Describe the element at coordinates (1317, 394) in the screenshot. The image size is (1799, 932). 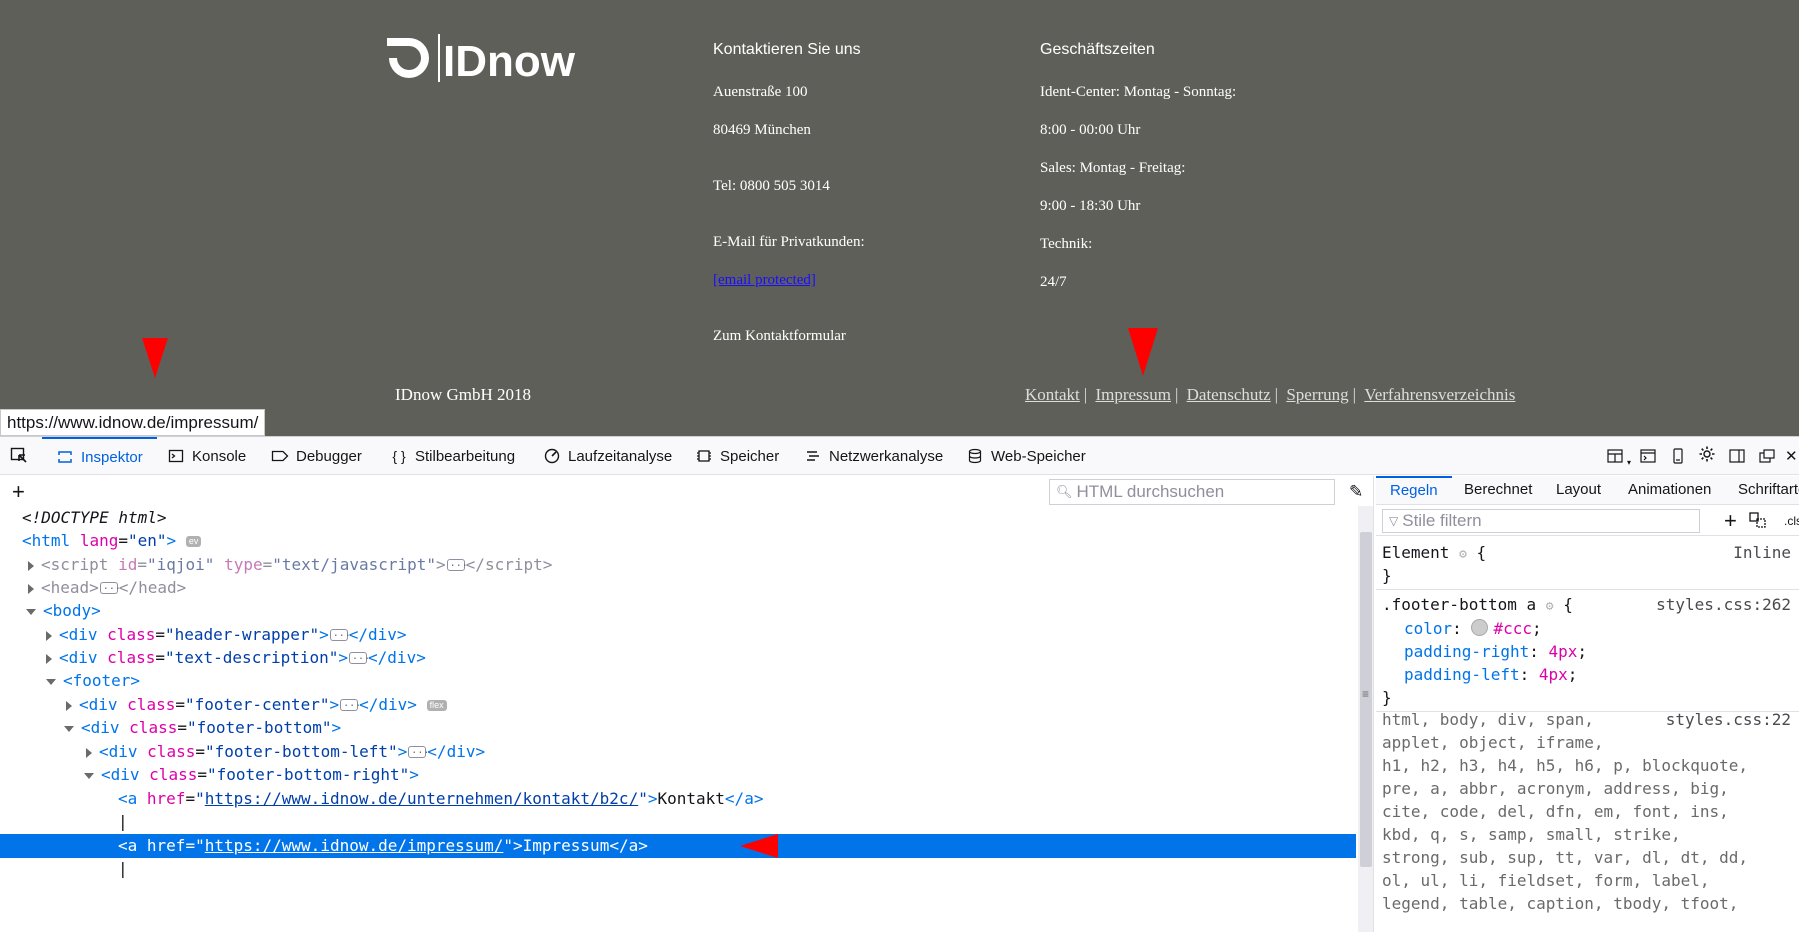
I see `footer-link-sperrung: Sperrung` at that location.